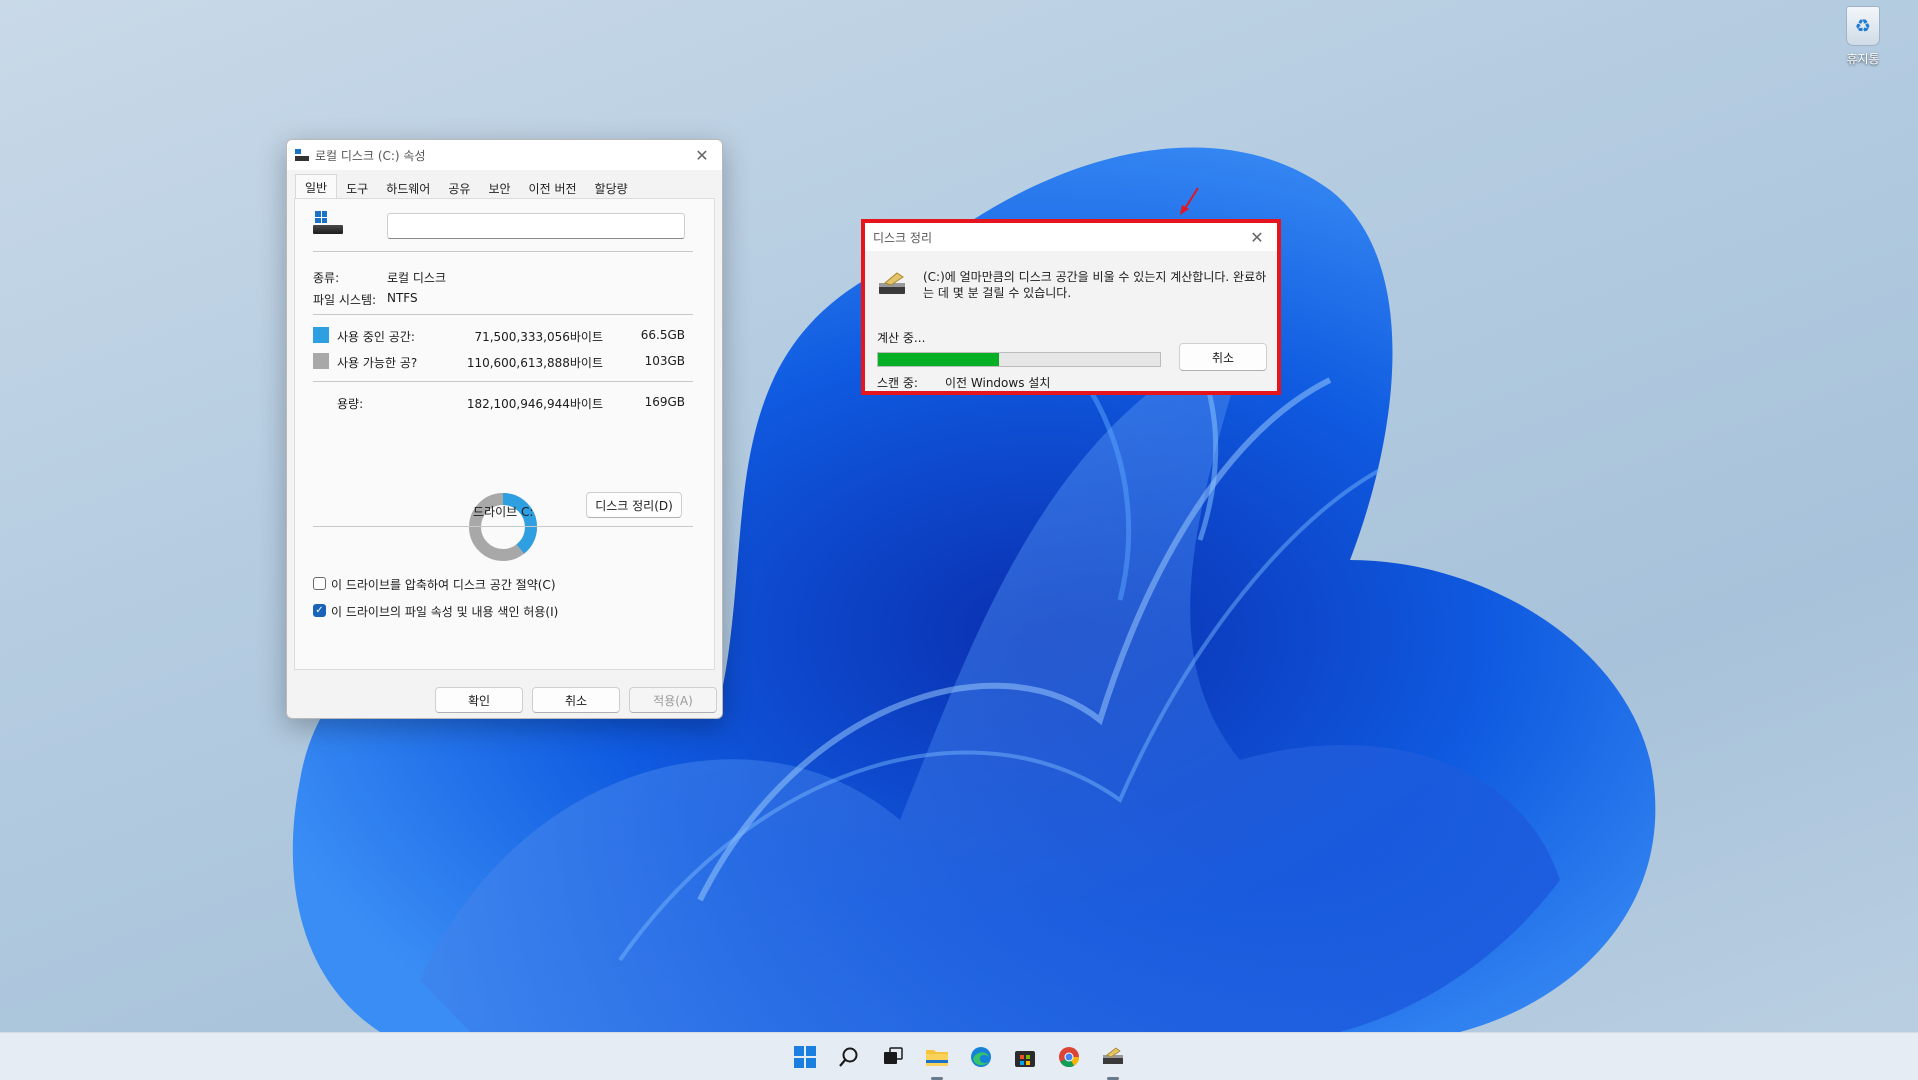  I want to click on recycle-bin-icon: ♻, so click(1863, 26).